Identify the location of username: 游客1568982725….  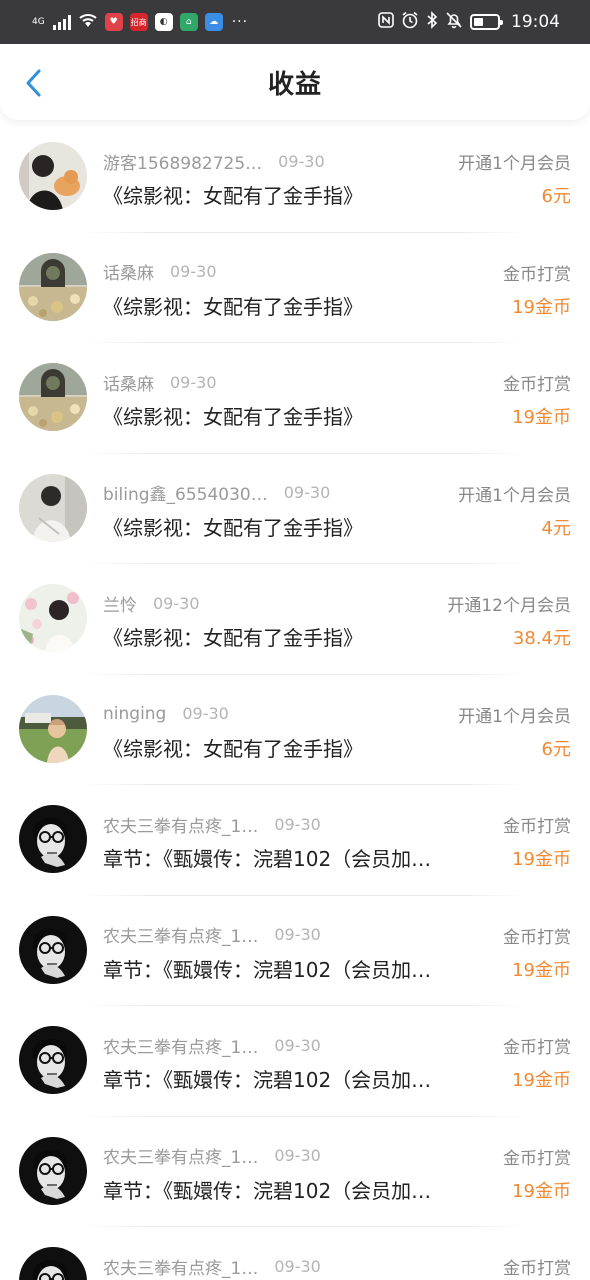
(183, 163).